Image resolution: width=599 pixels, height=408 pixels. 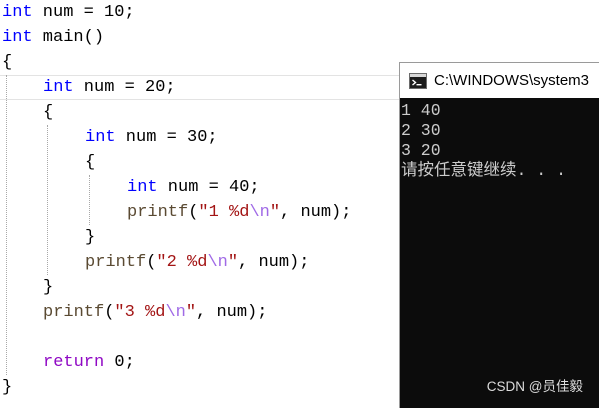 I want to click on control-keyword-token: return, so click(x=74, y=362).